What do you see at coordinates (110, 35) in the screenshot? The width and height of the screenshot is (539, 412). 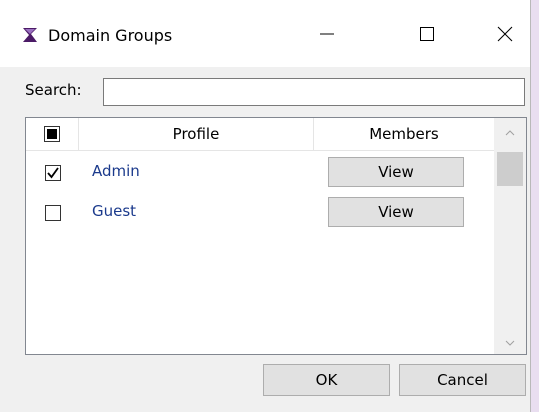 I see `window-title: Domain Groups` at bounding box center [110, 35].